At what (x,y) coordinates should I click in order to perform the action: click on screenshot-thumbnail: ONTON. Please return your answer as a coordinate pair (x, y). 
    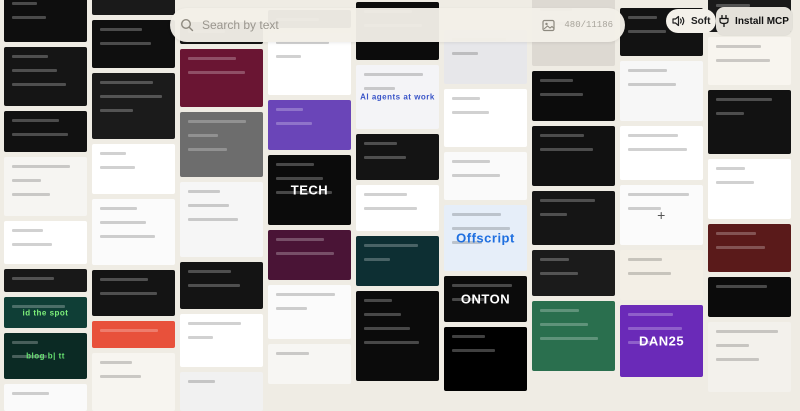
    Looking at the image, I should click on (485, 299).